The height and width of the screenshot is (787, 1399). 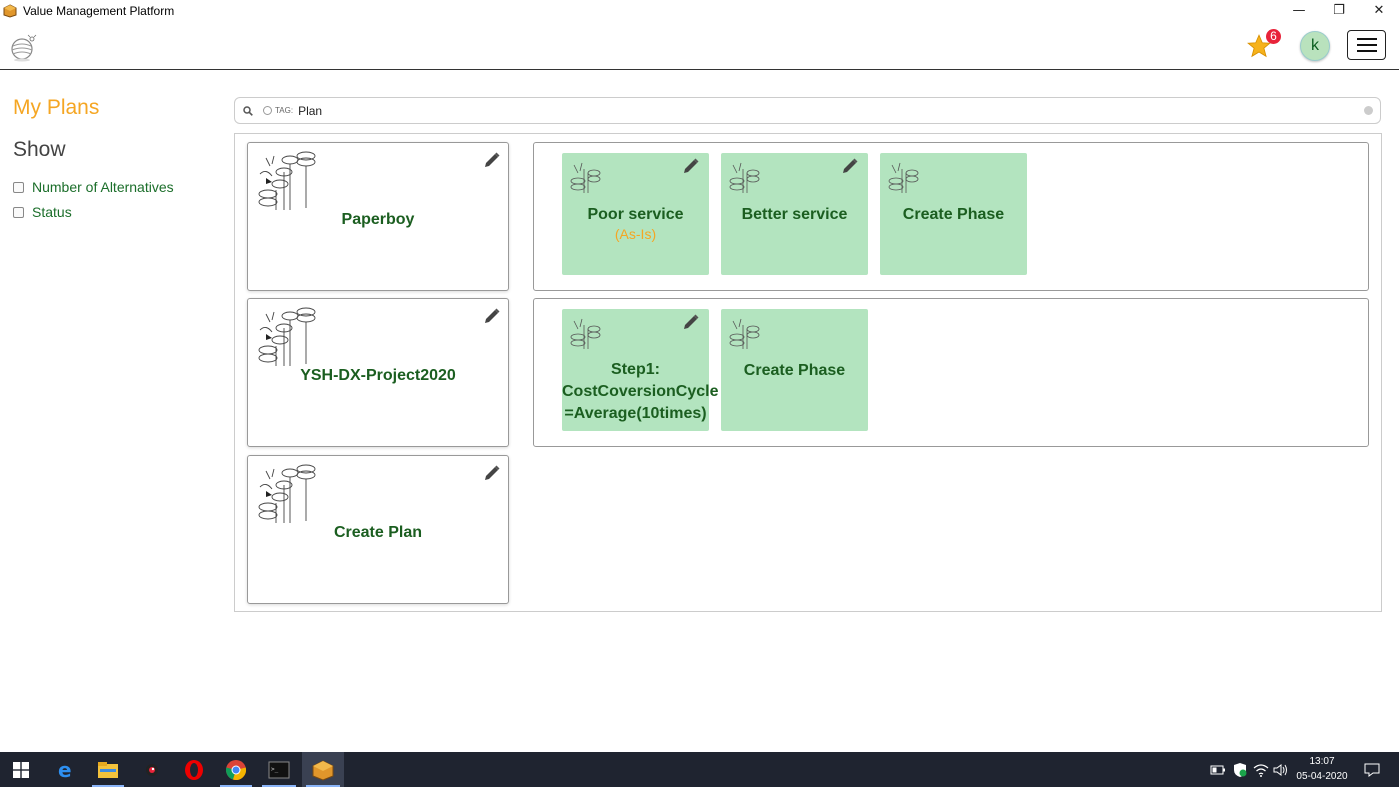 What do you see at coordinates (378, 376) in the screenshot?
I see `plan-name: YSH-DX-Project2020` at bounding box center [378, 376].